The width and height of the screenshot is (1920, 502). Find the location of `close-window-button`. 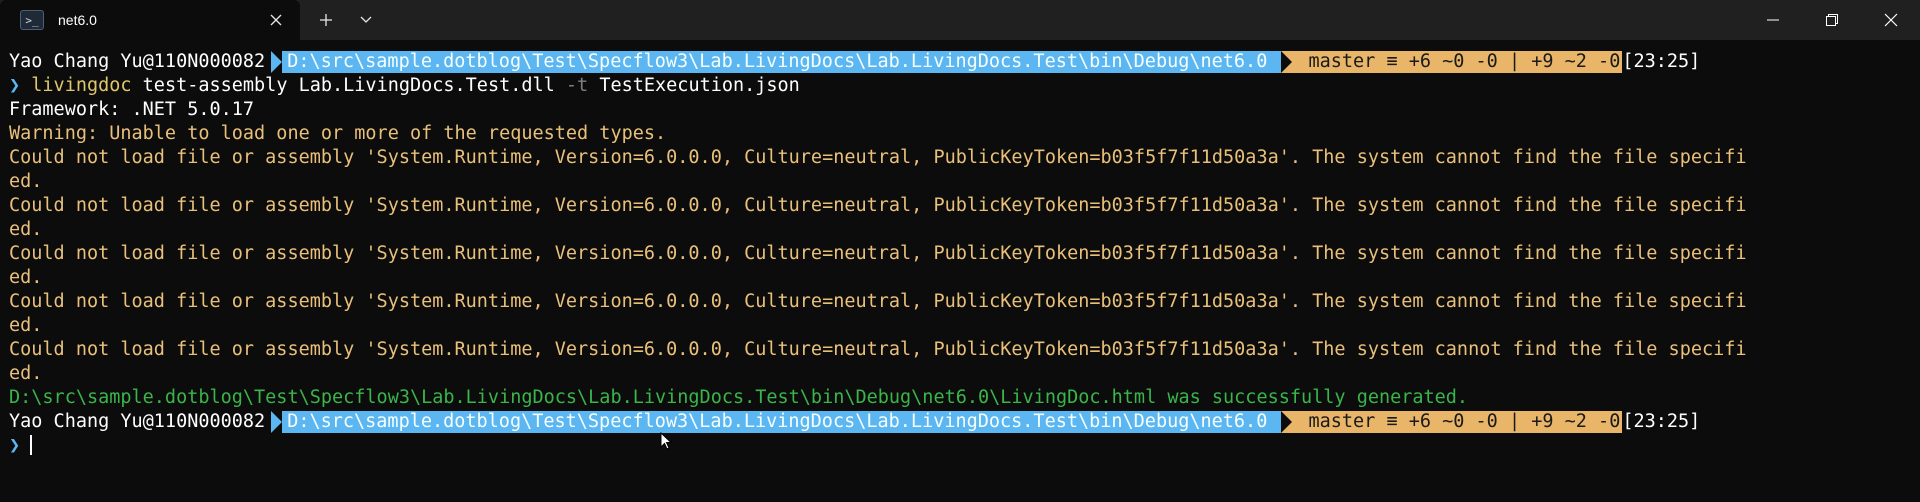

close-window-button is located at coordinates (1890, 20).